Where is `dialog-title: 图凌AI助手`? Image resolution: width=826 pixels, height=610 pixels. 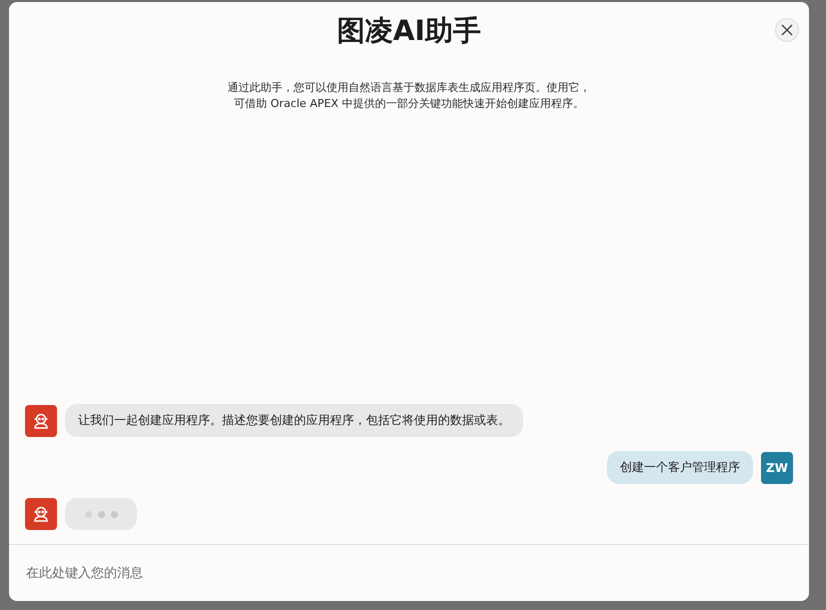 dialog-title: 图凌AI助手 is located at coordinates (409, 31).